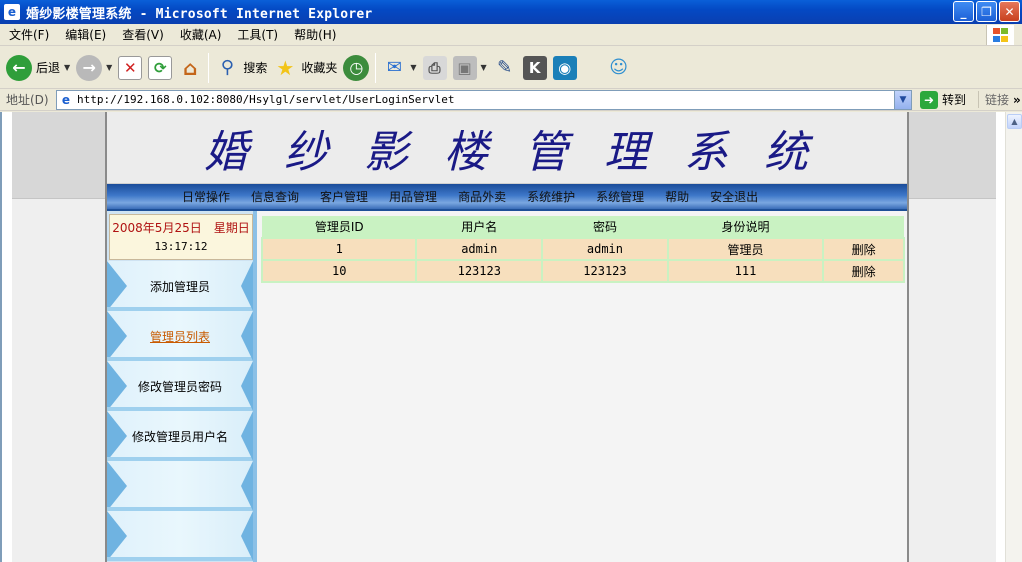 This screenshot has height=562, width=1022. What do you see at coordinates (209, 67) in the screenshot?
I see `toolbar-separator` at bounding box center [209, 67].